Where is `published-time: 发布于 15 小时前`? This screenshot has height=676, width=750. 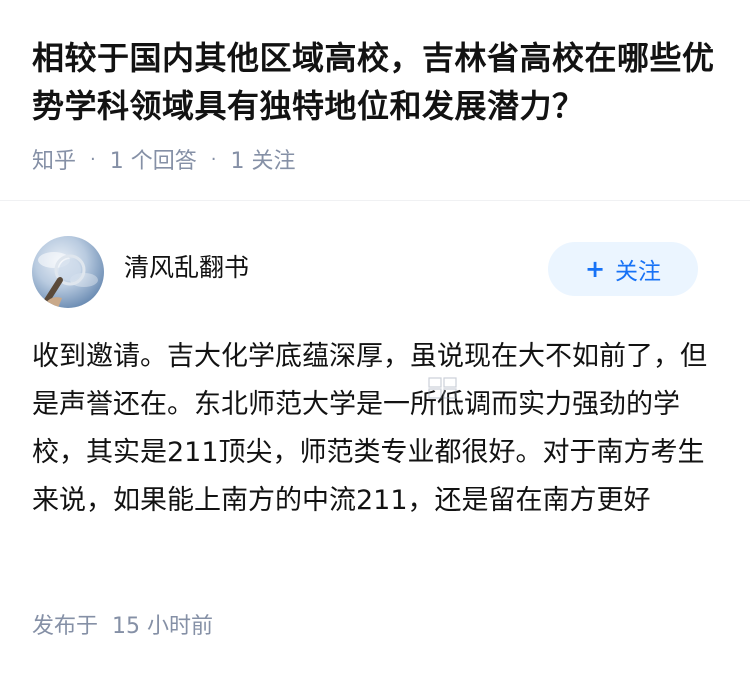
published-time: 发布于 15 小时前 is located at coordinates (122, 624).